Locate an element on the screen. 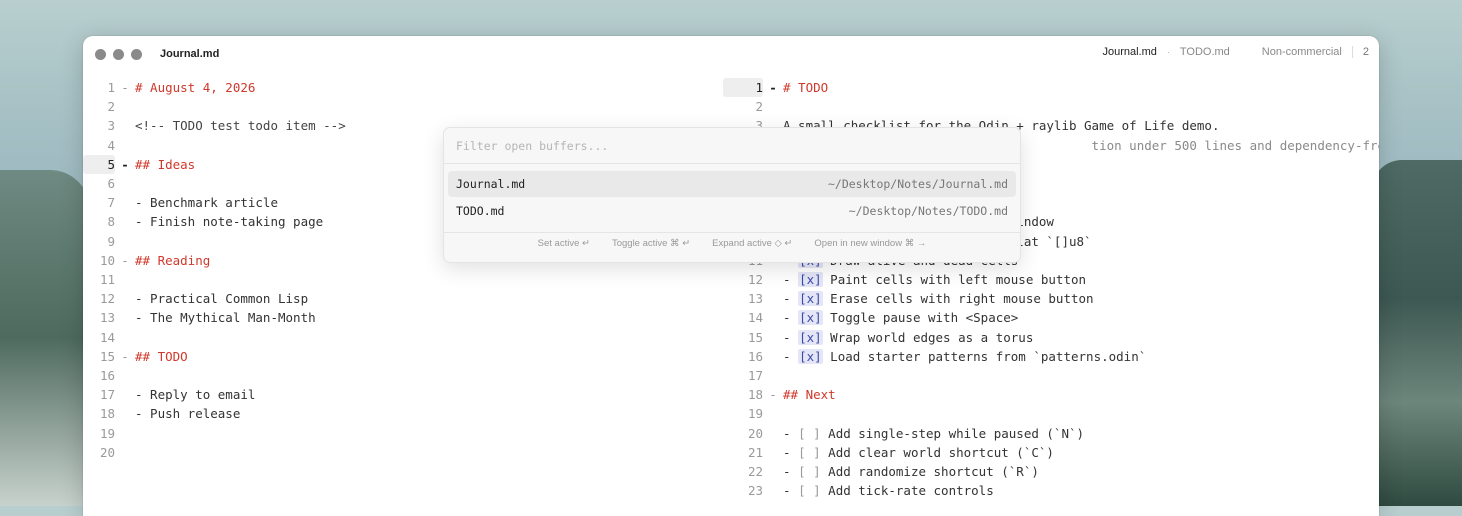 This screenshot has height=516, width=1462. editor-line: 1- # TODO is located at coordinates (775, 87).